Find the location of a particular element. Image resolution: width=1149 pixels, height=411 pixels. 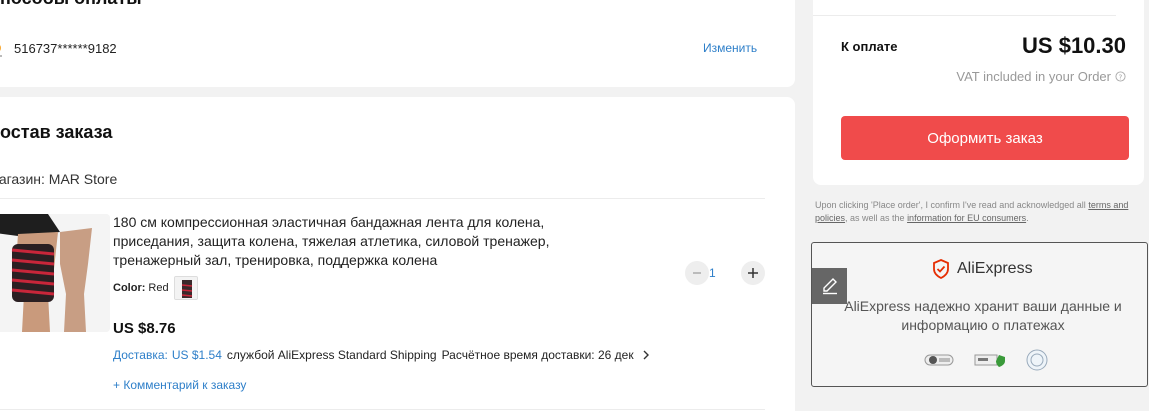

plus-icon is located at coordinates (753, 273).